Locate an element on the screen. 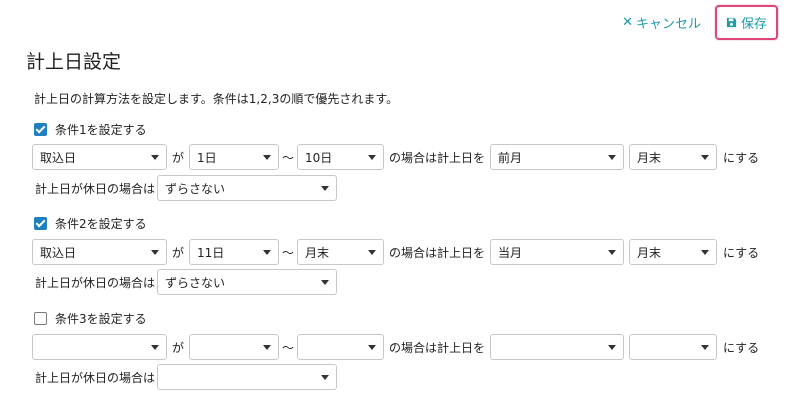 This screenshot has height=410, width=800. condition-3-shift-select is located at coordinates (247, 377).